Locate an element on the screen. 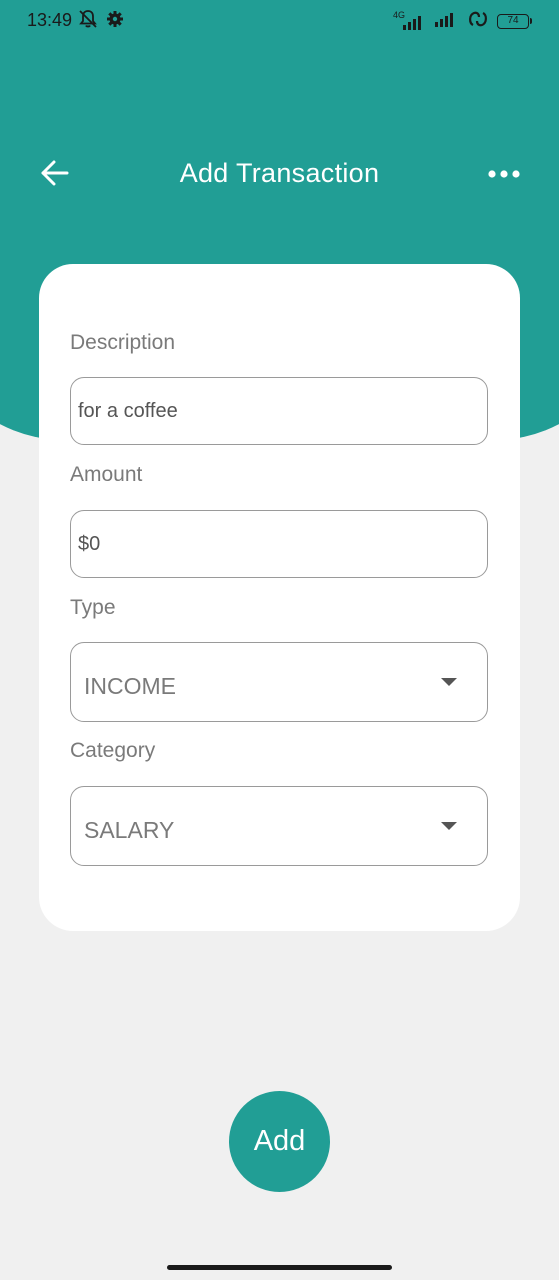  amount-input is located at coordinates (279, 544).